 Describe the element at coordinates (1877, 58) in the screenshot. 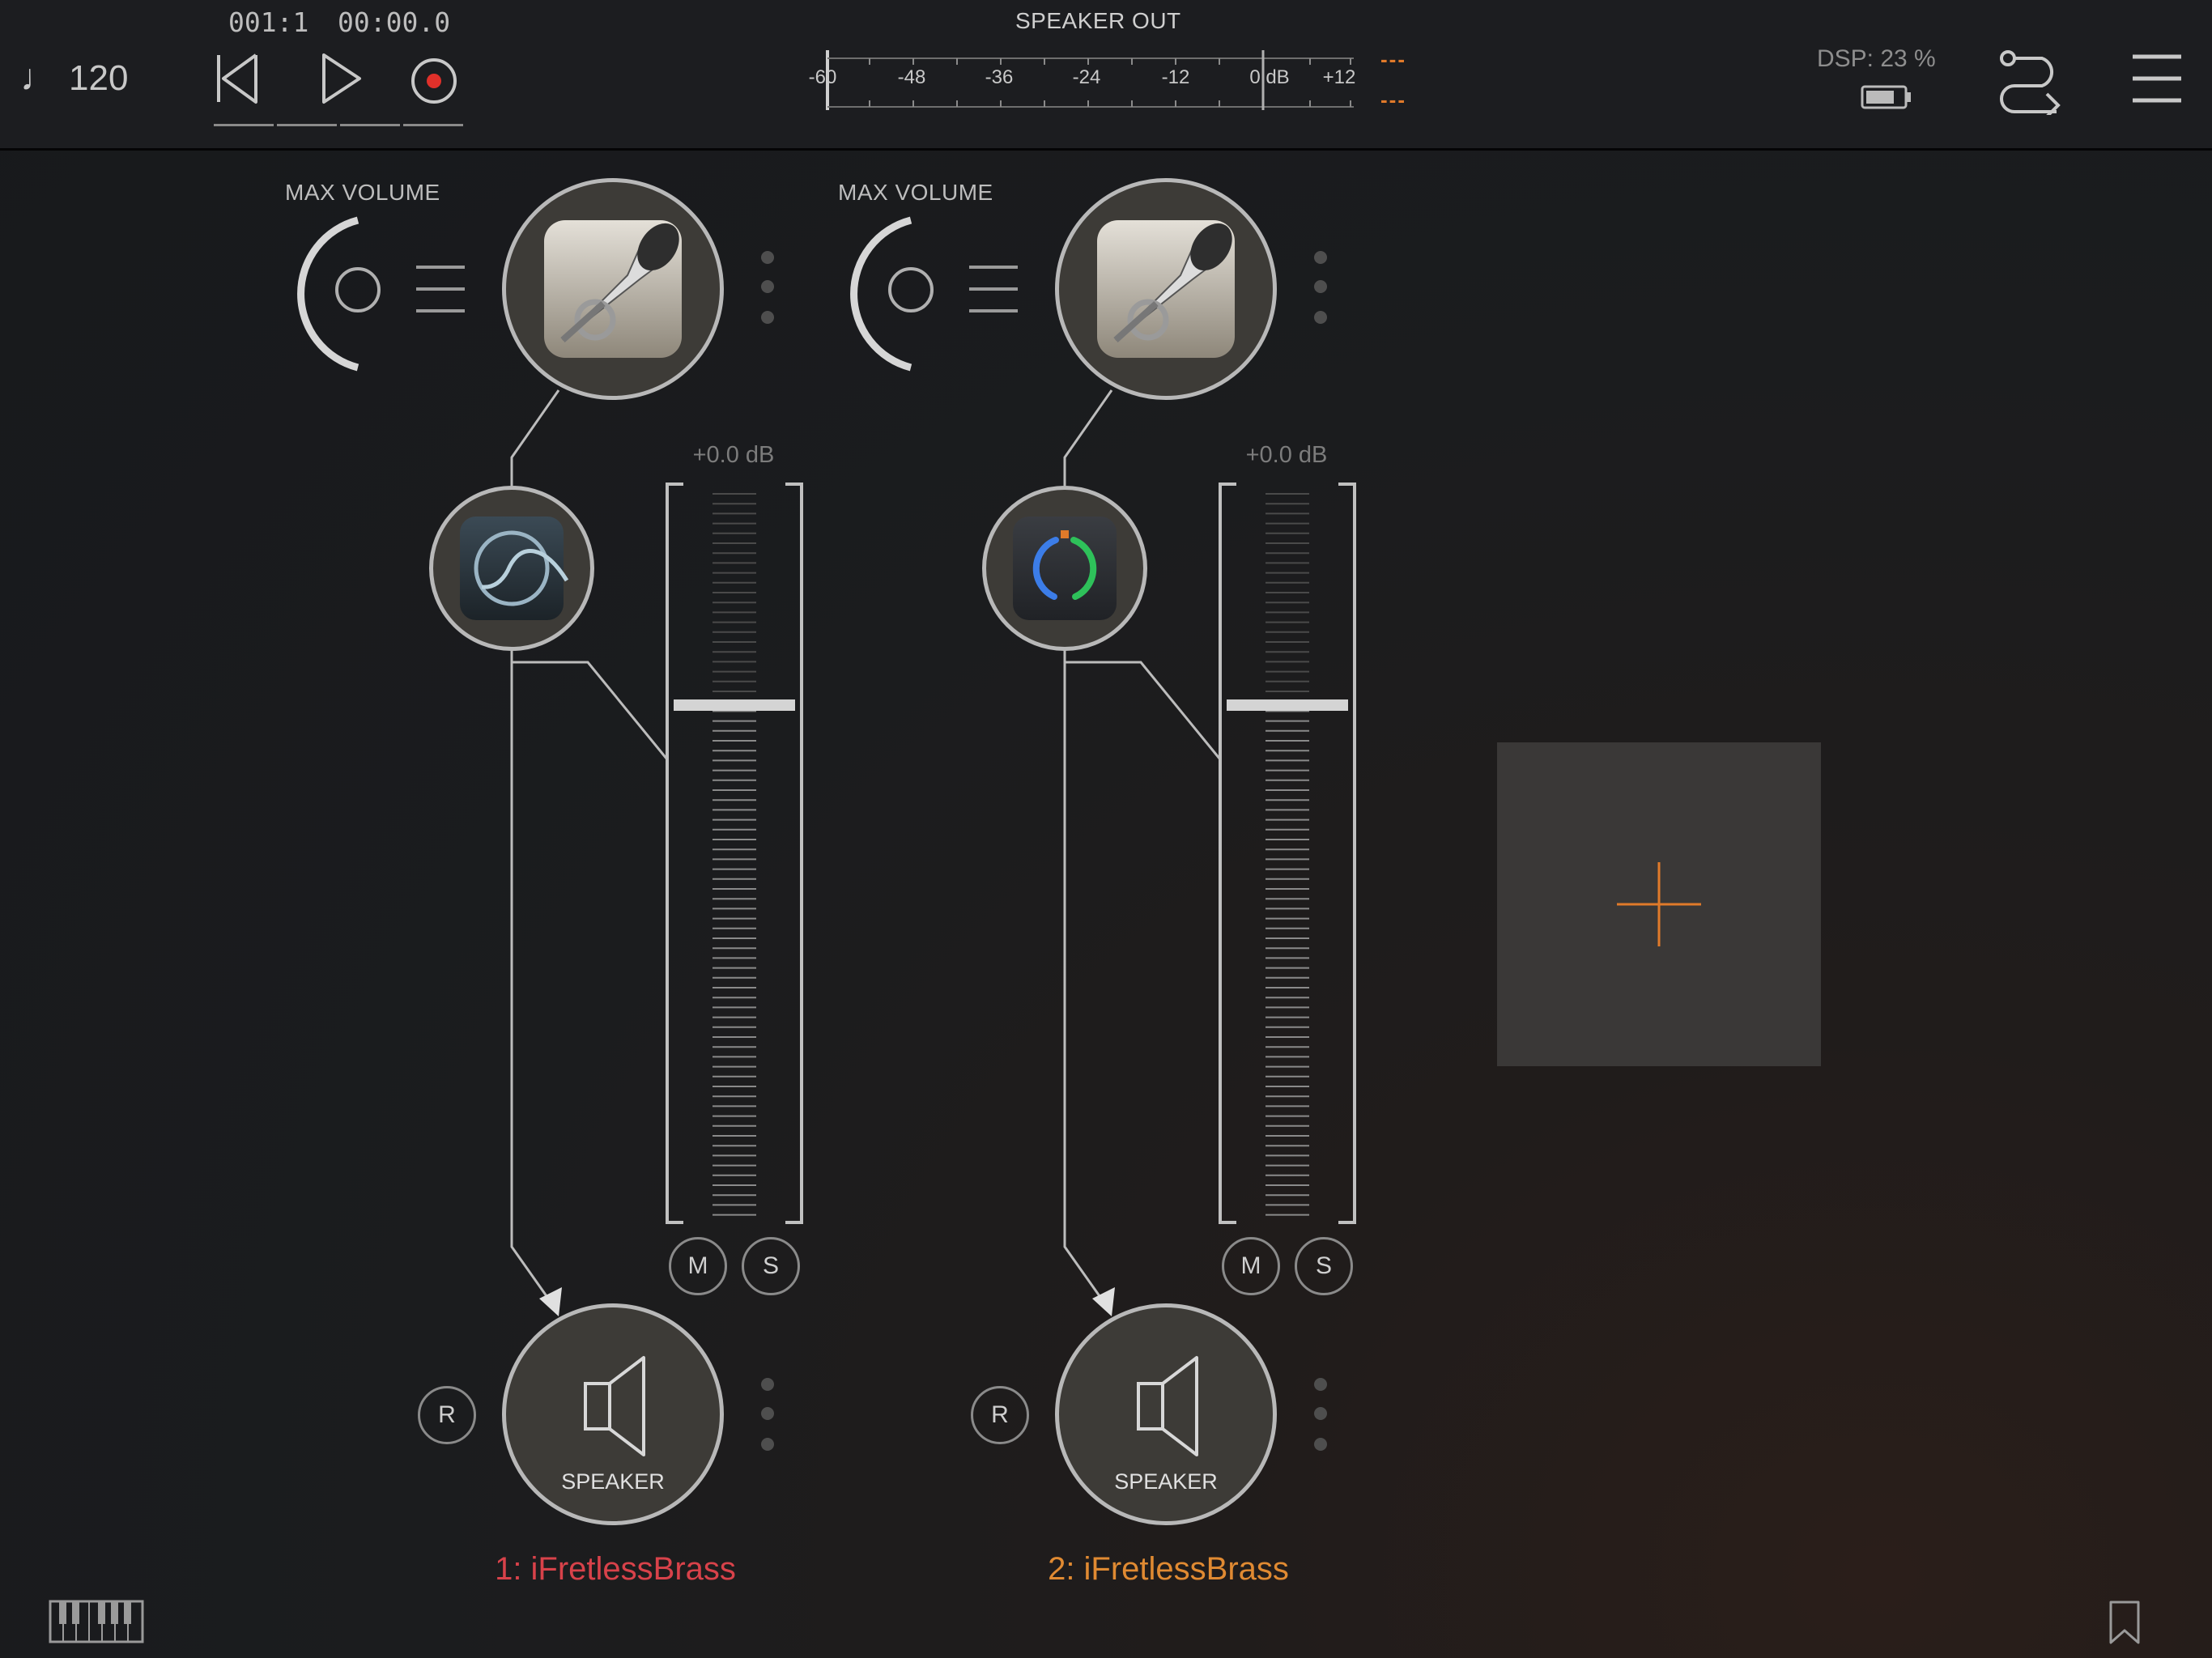

I see `dsp-load: DSP: 23 %` at that location.